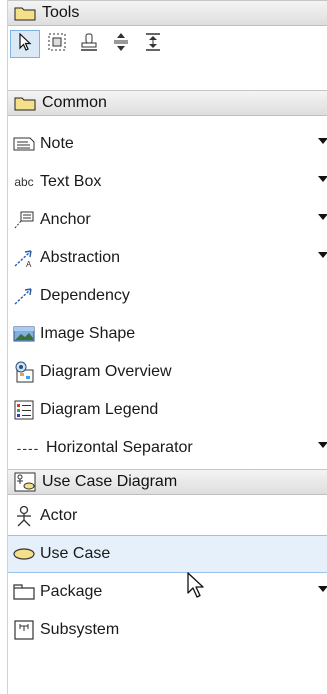 This screenshot has height=694, width=327. Describe the element at coordinates (59, 515) in the screenshot. I see `item-label: Actor` at that location.